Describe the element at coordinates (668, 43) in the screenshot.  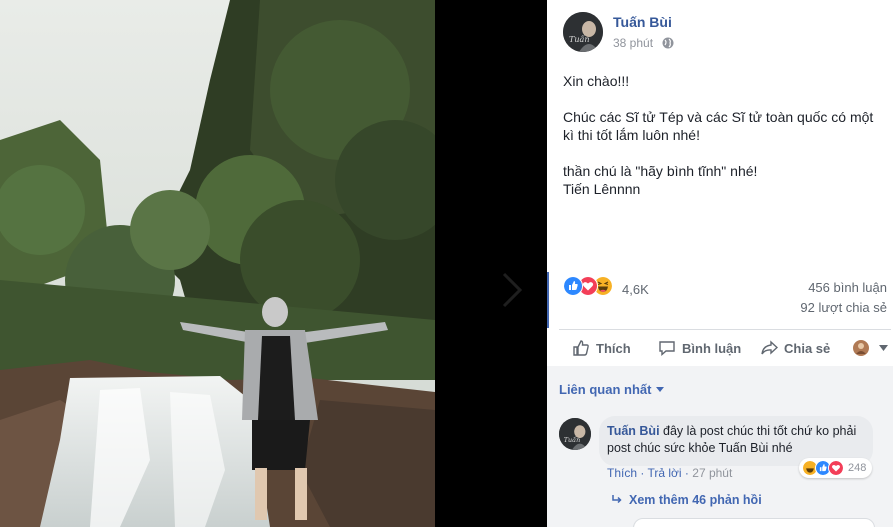
I see `globe-icon` at that location.